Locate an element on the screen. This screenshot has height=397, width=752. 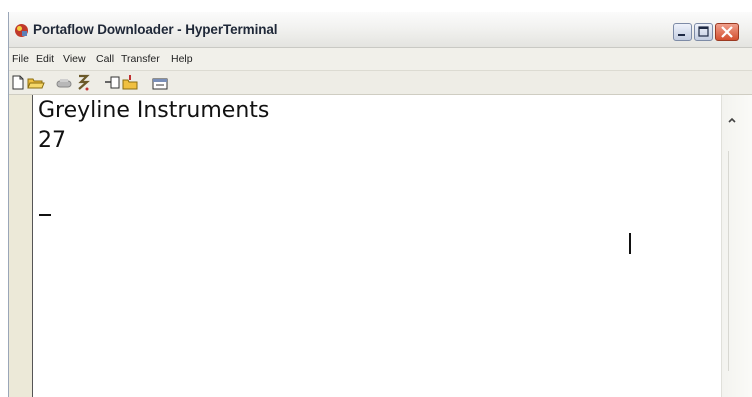
send-icon is located at coordinates (113, 82).